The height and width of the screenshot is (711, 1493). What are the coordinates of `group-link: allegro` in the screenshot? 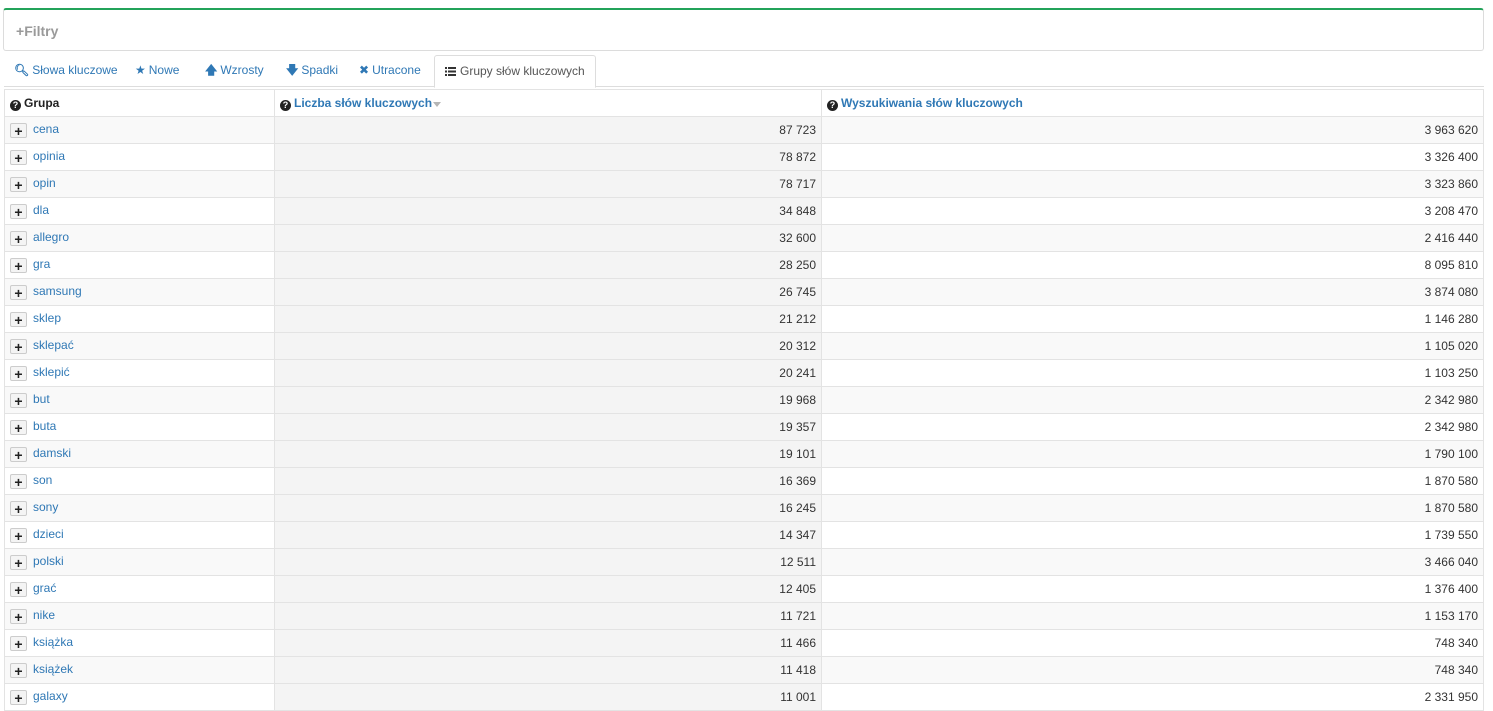 It's located at (51, 237).